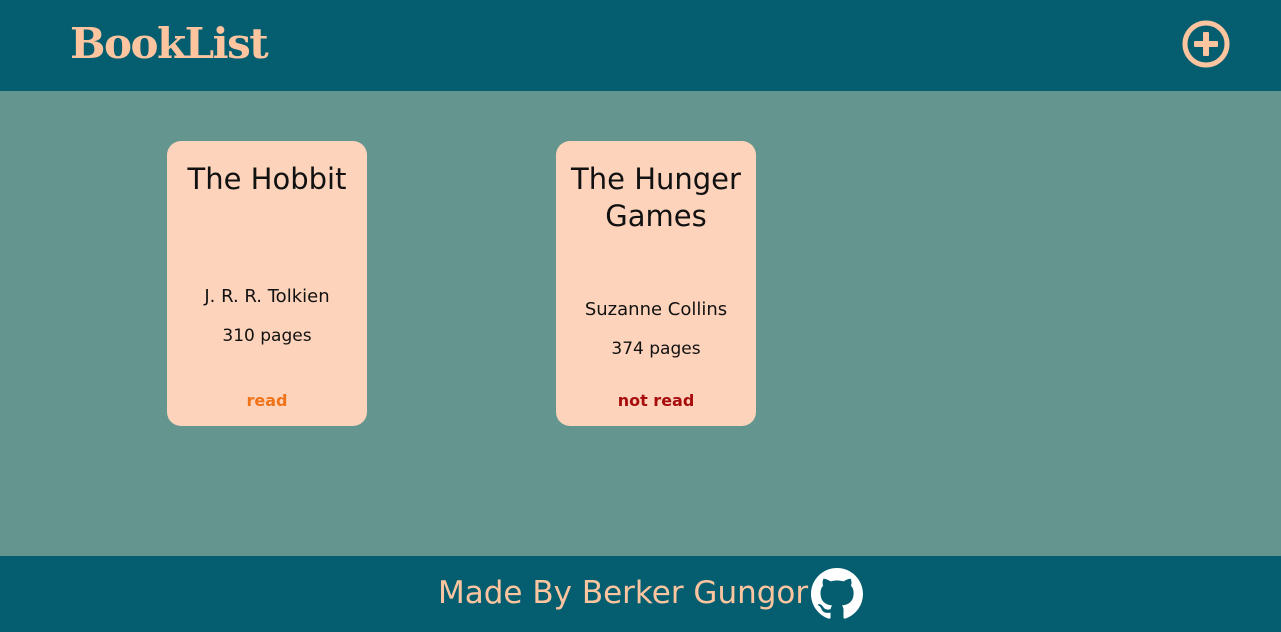 This screenshot has width=1281, height=632. I want to click on plus-circle-icon, so click(1206, 44).